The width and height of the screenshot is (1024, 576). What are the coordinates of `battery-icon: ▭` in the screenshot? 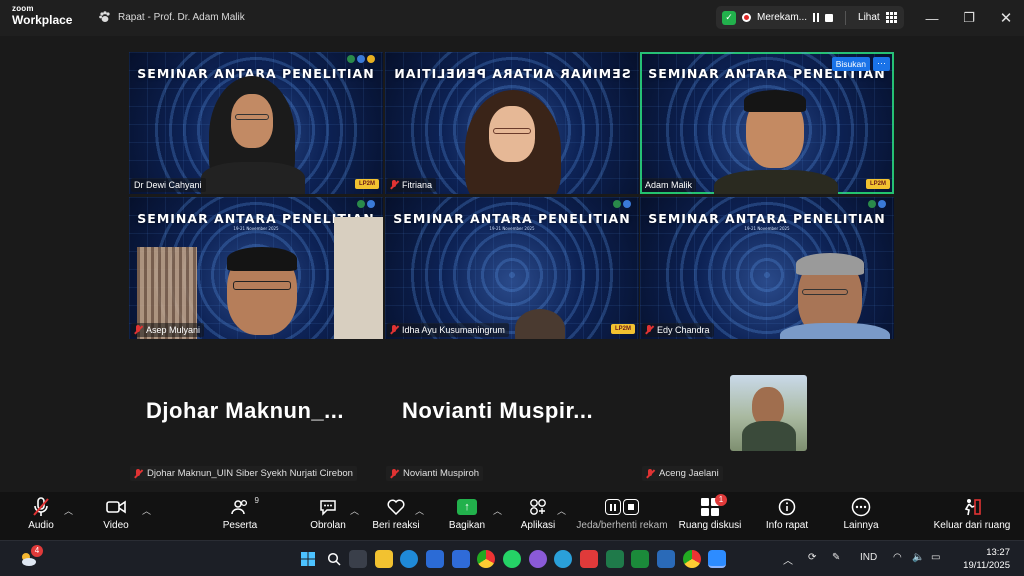 It's located at (935, 557).